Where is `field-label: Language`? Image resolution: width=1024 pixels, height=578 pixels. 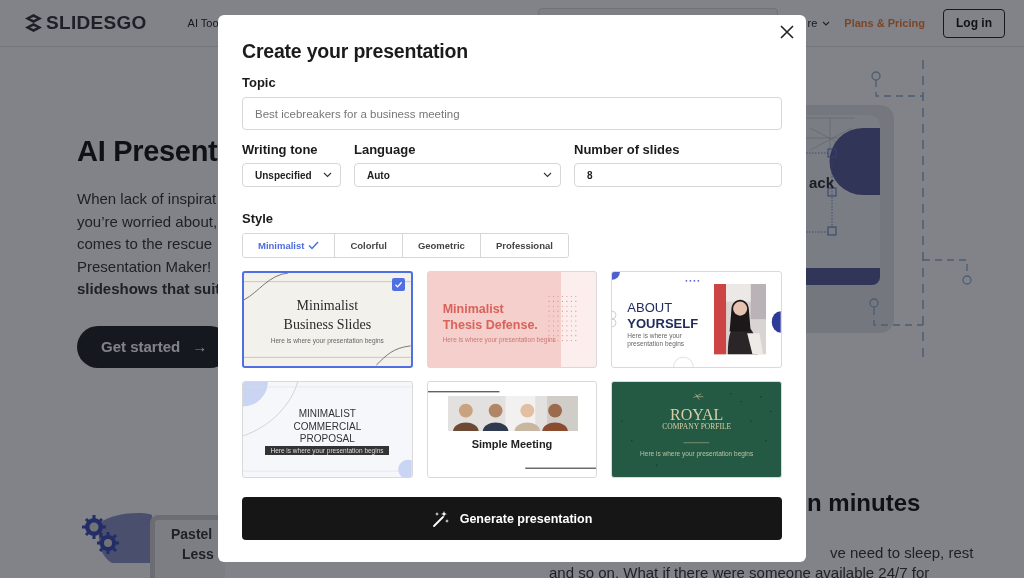
field-label: Language is located at coordinates (385, 150).